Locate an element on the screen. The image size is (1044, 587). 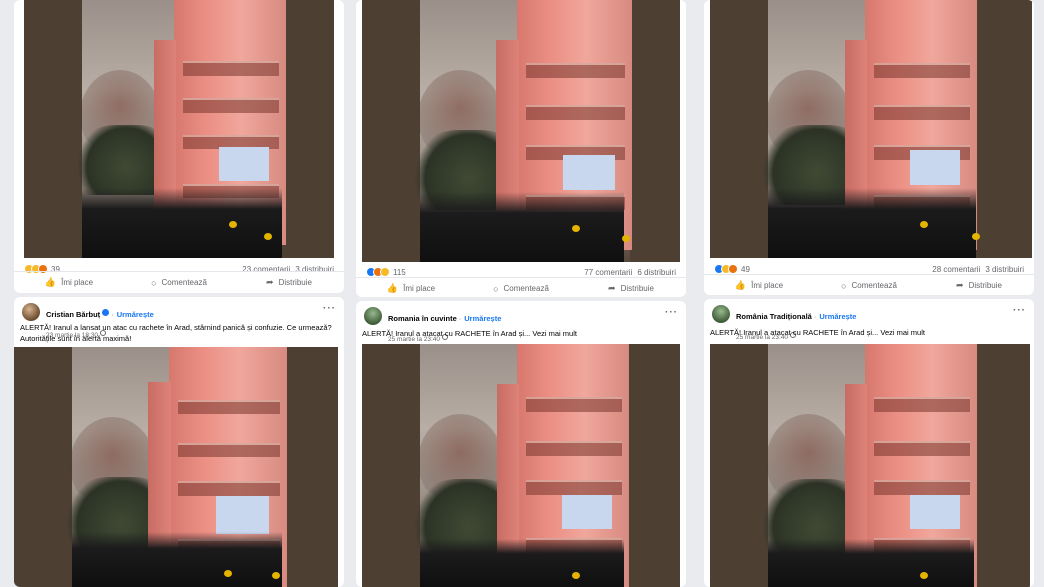
author-name: Cristian Bărbuț is located at coordinates (73, 314).